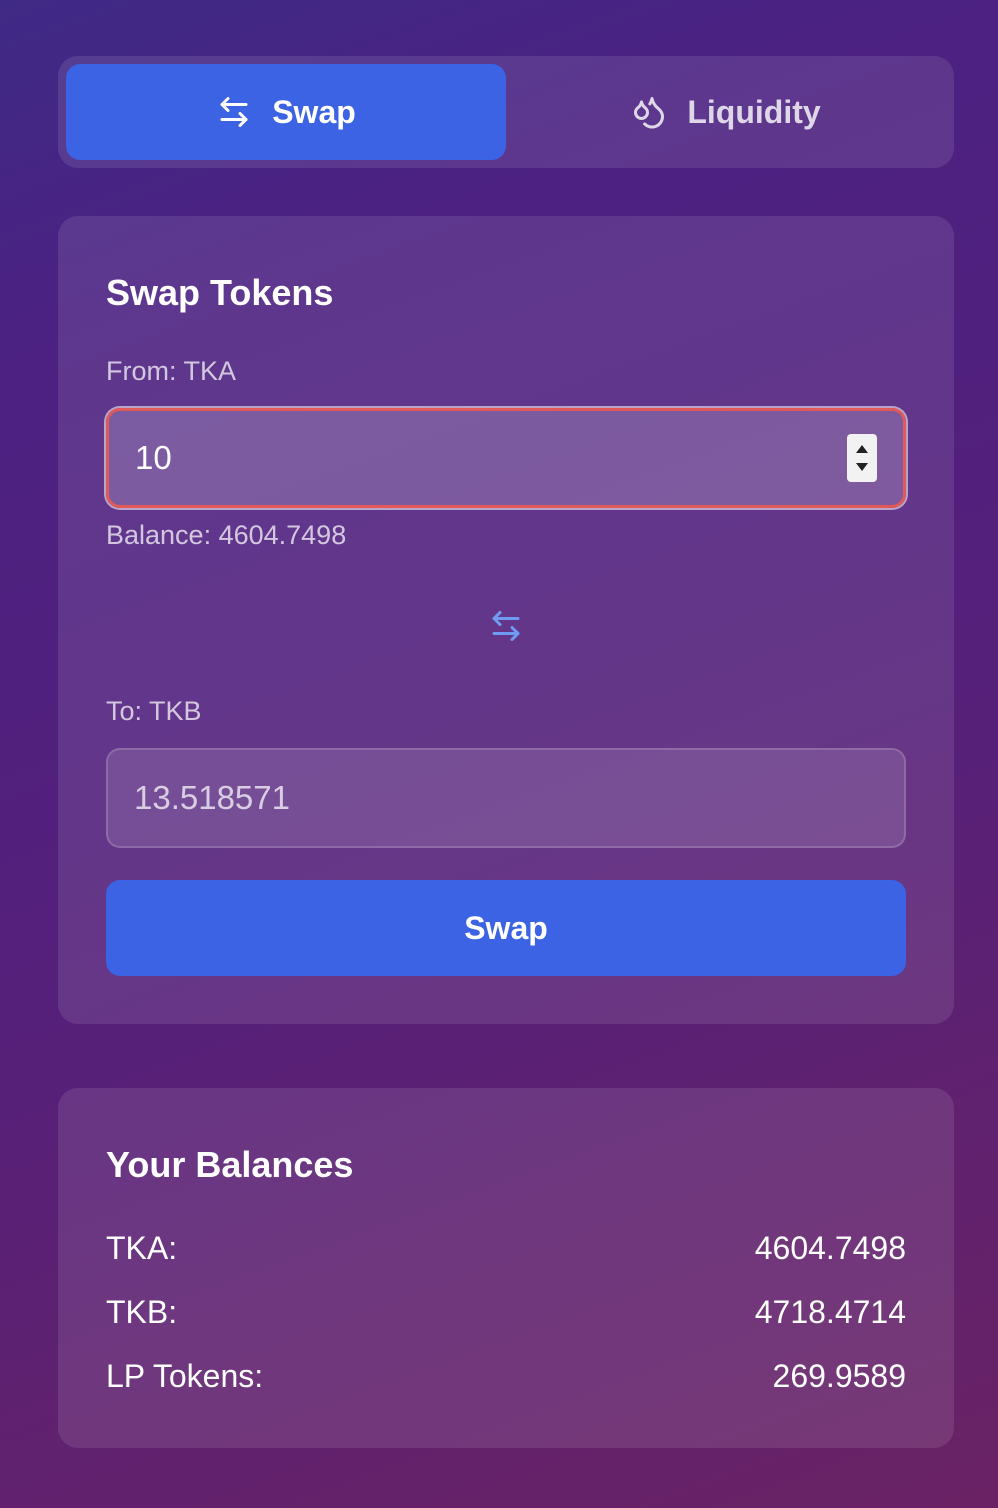 Image resolution: width=998 pixels, height=1508 pixels. What do you see at coordinates (234, 112) in the screenshot?
I see `swap-arrows-icon` at bounding box center [234, 112].